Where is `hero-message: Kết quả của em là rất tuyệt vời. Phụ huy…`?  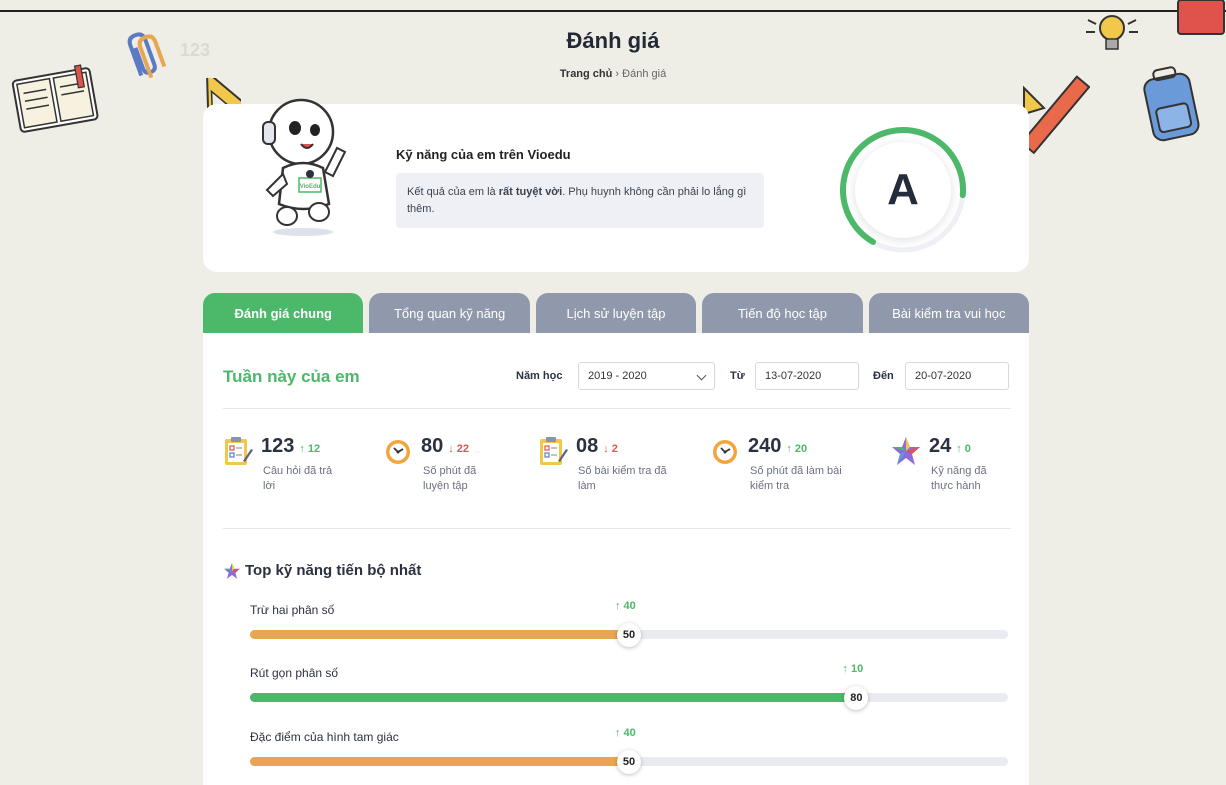 hero-message: Kết quả của em là rất tuyệt vời. Phụ huy… is located at coordinates (580, 200).